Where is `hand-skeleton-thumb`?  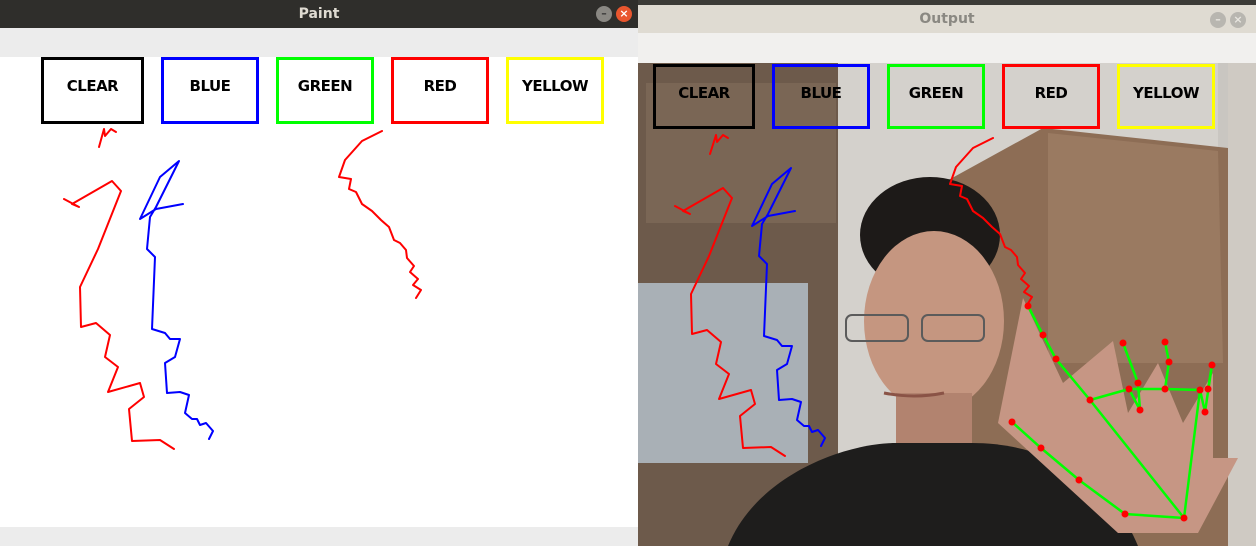 hand-skeleton-thumb is located at coordinates (1098, 470).